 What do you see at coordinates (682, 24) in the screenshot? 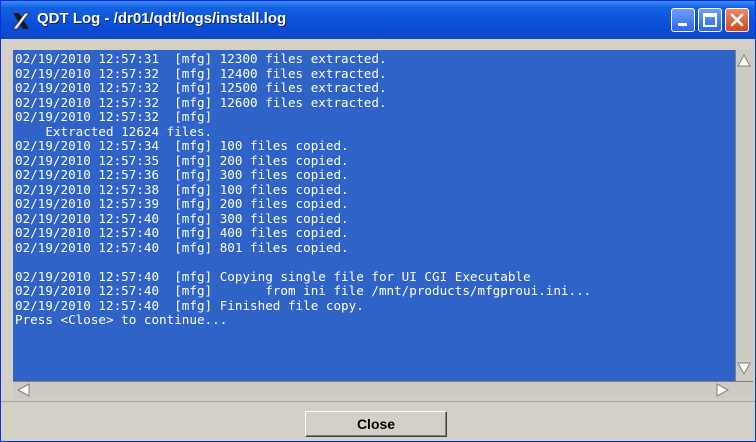
I see `minimize-icon` at bounding box center [682, 24].